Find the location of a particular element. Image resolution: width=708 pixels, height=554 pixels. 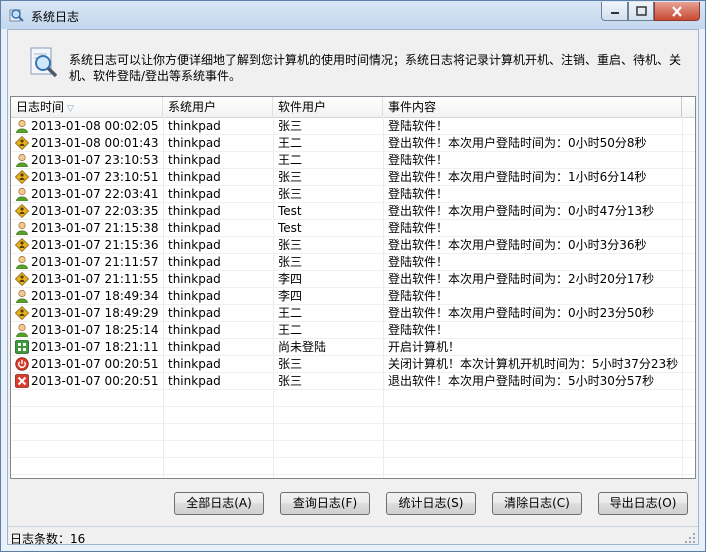

cell-software-user: 尚未登陆 is located at coordinates (302, 347).